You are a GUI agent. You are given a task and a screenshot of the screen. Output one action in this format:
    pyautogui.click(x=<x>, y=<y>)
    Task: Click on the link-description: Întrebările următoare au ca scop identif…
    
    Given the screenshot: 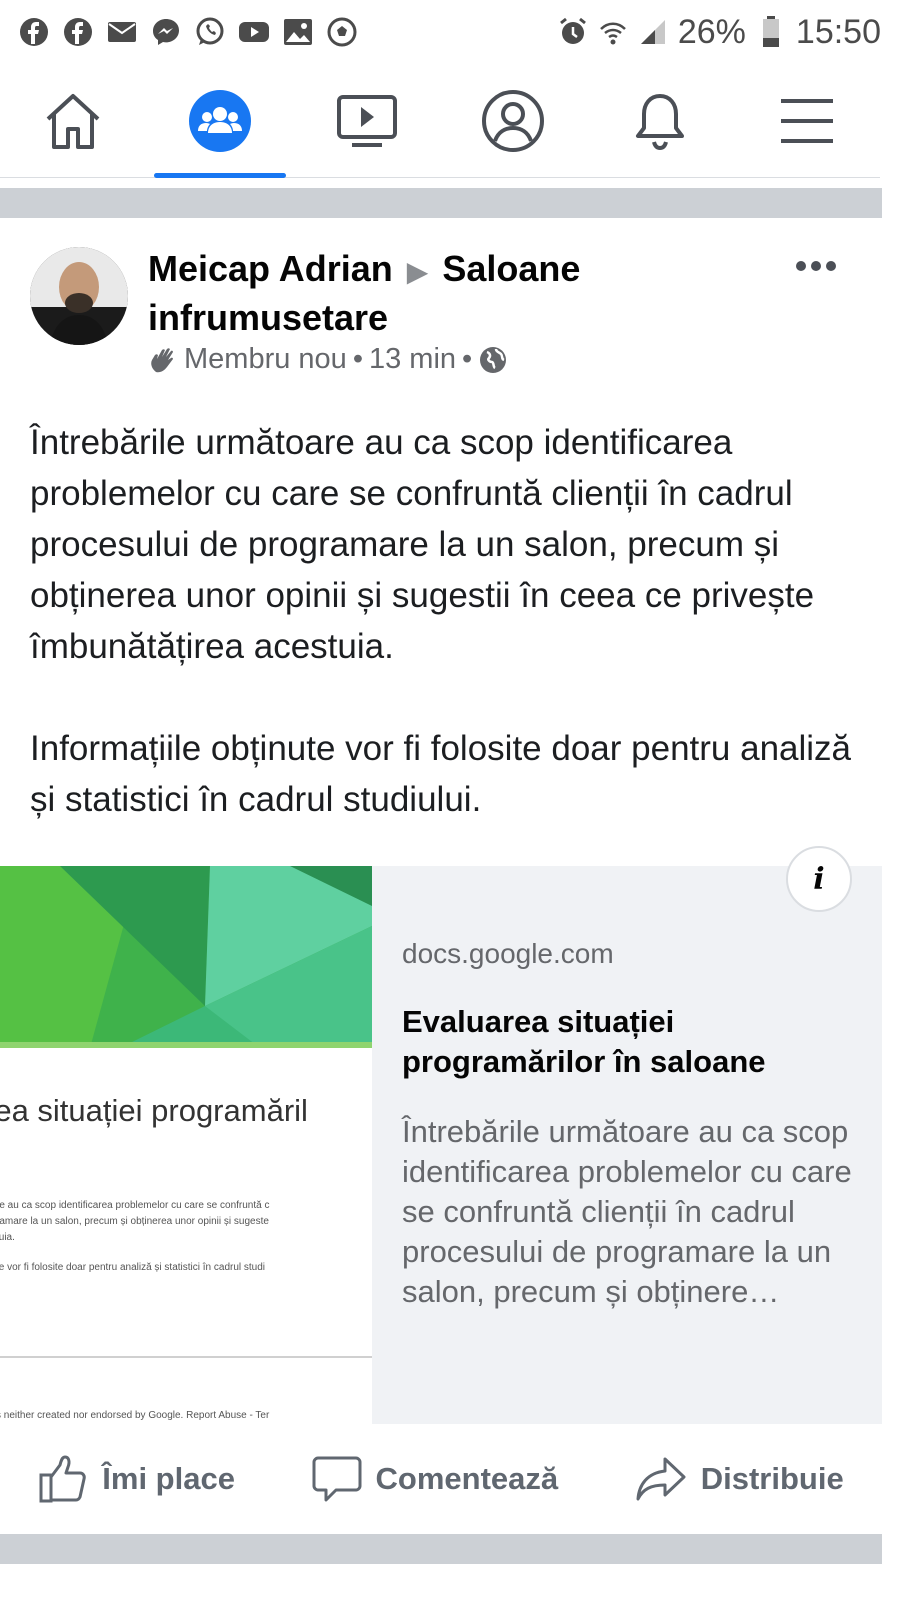 What is the action you would take?
    pyautogui.click(x=627, y=1211)
    